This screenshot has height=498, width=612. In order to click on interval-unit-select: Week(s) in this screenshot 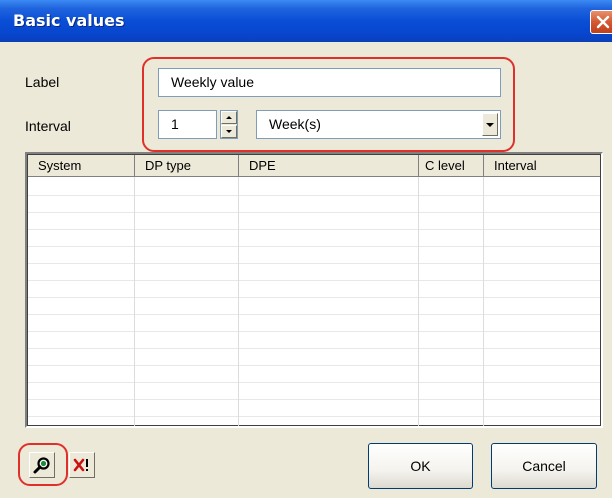, I will do `click(378, 124)`.